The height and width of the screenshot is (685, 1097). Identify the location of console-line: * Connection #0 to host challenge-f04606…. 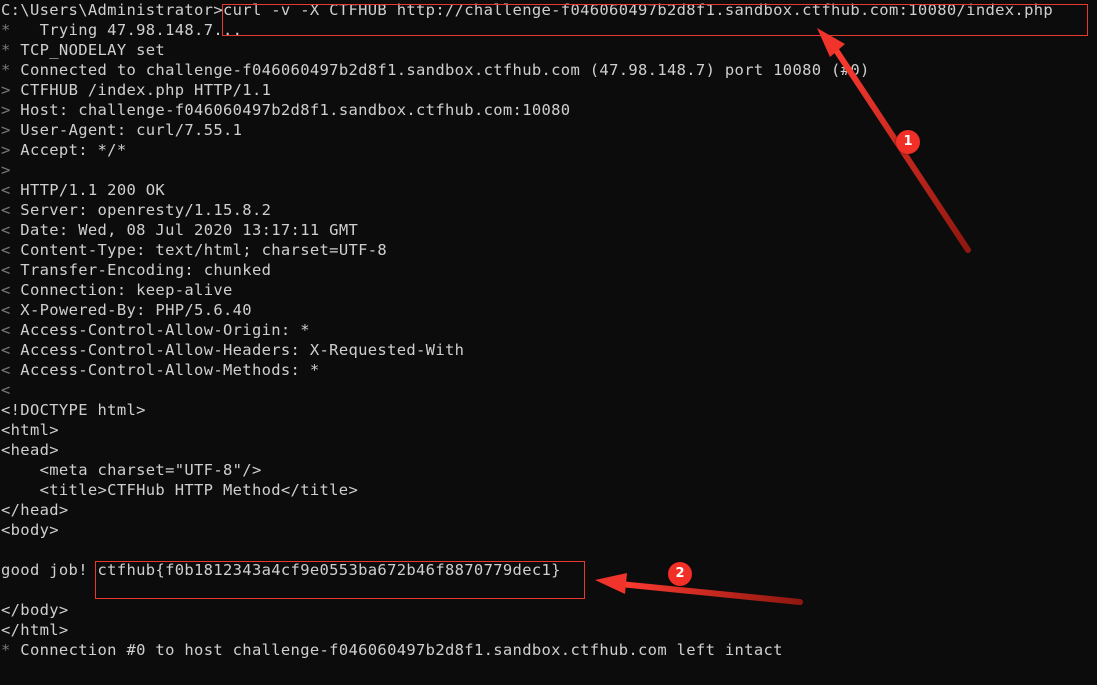
(548, 650).